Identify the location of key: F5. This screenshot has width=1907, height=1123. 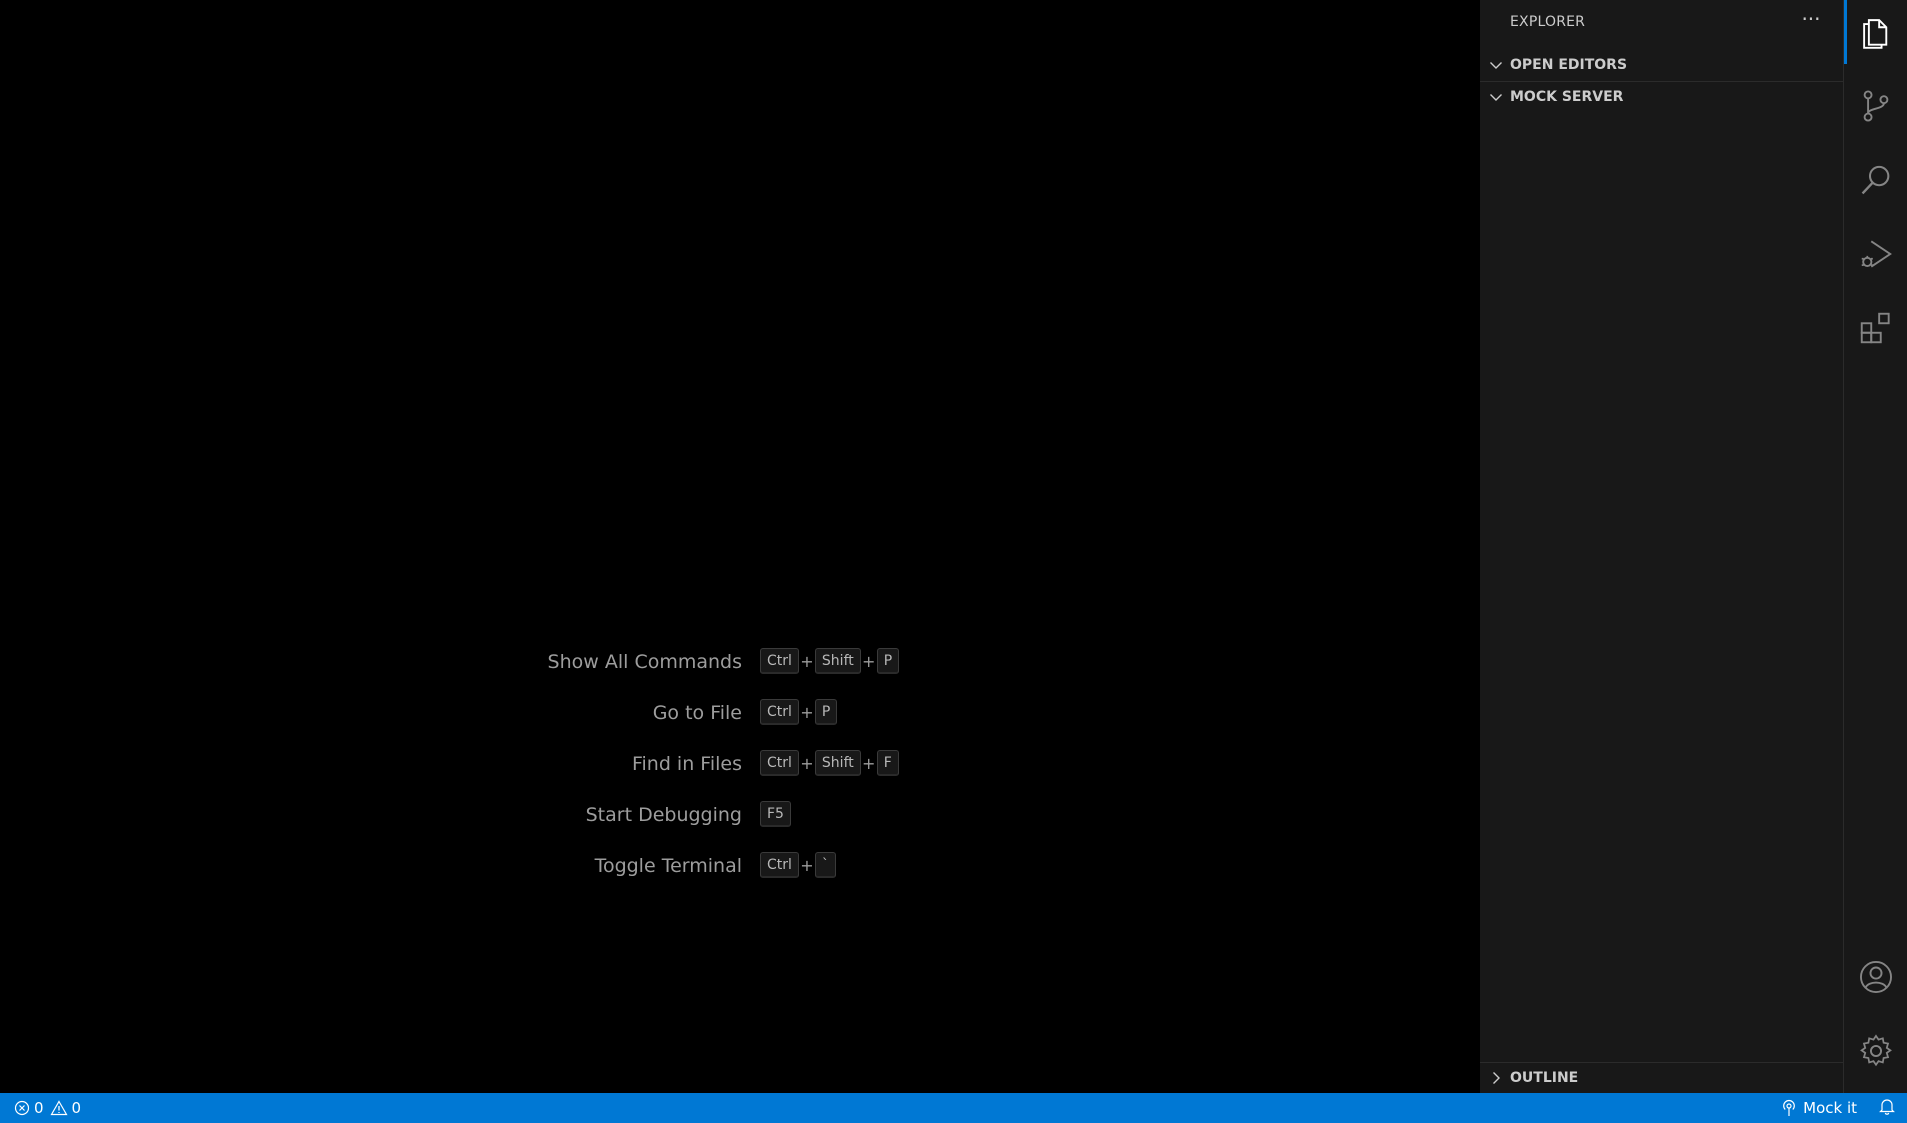
(775, 814).